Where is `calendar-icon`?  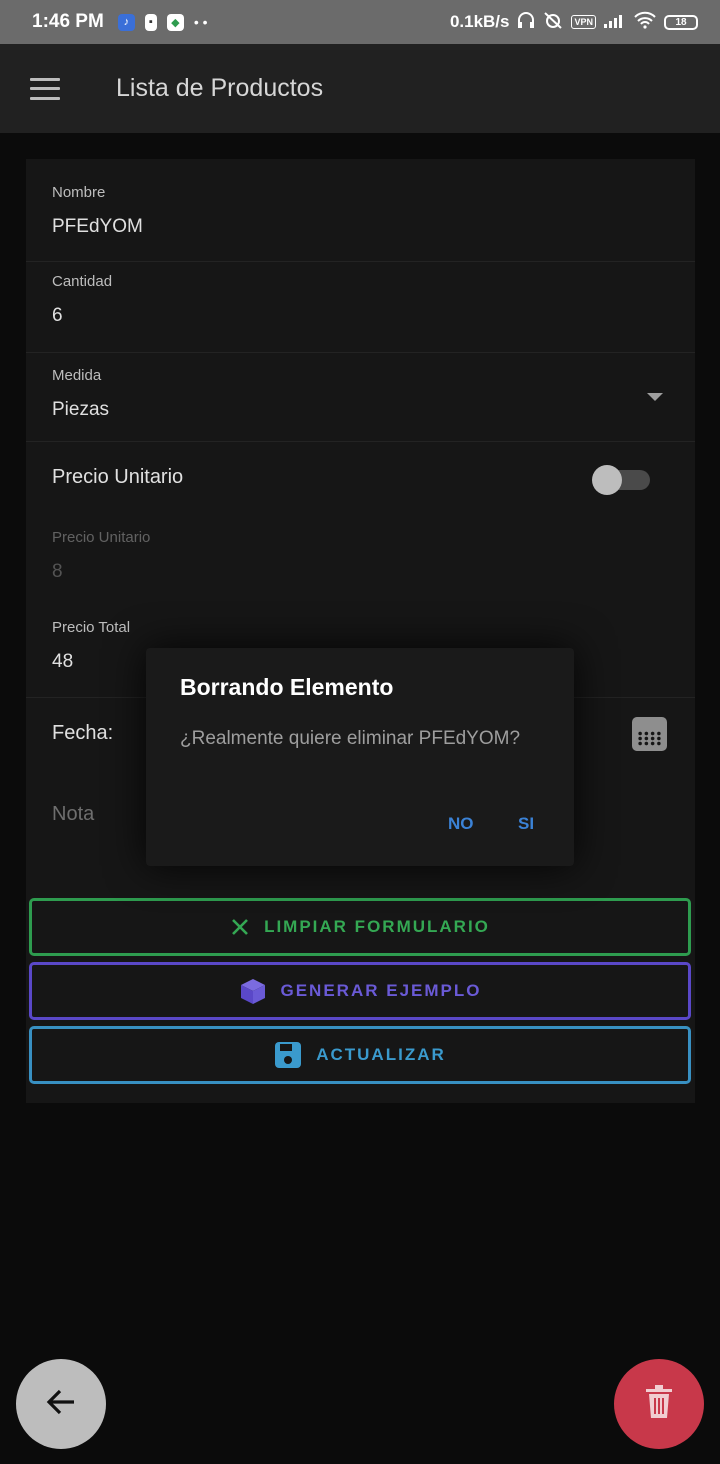
calendar-icon is located at coordinates (649, 734).